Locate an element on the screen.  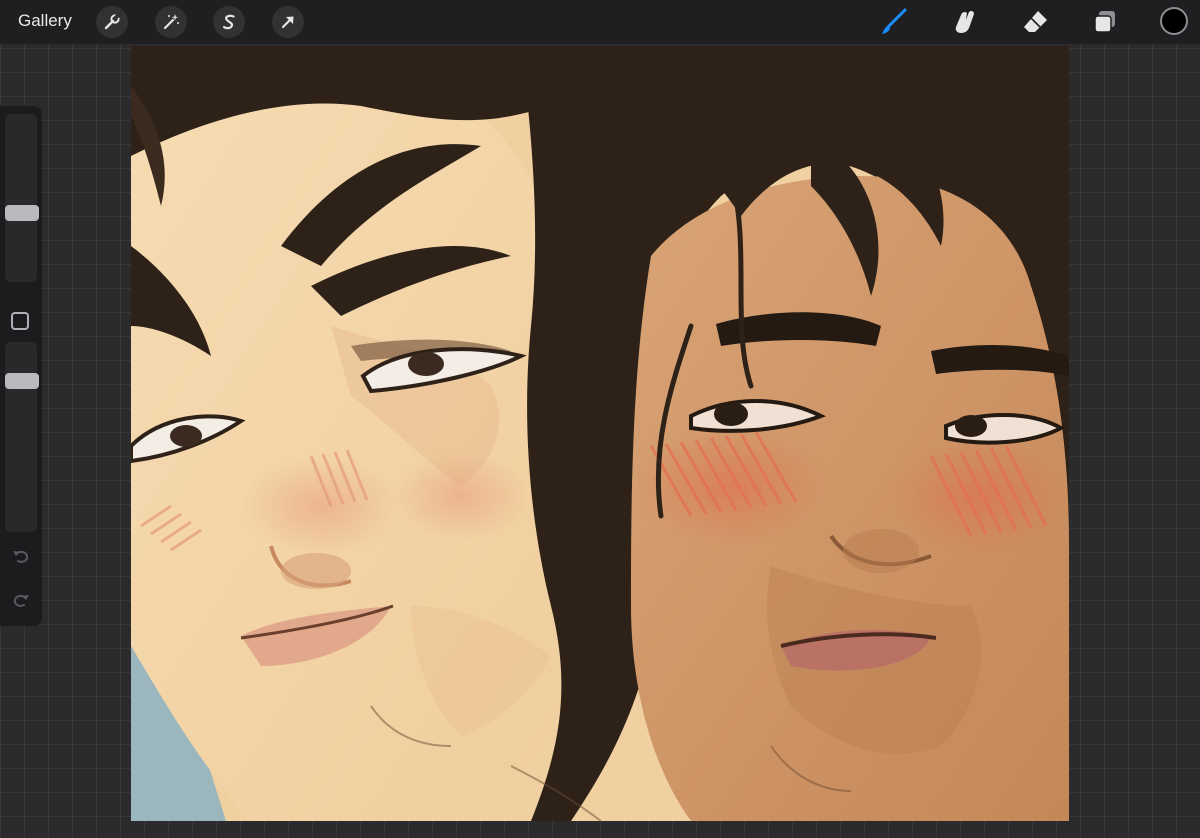
smudge-icon is located at coordinates (964, 21).